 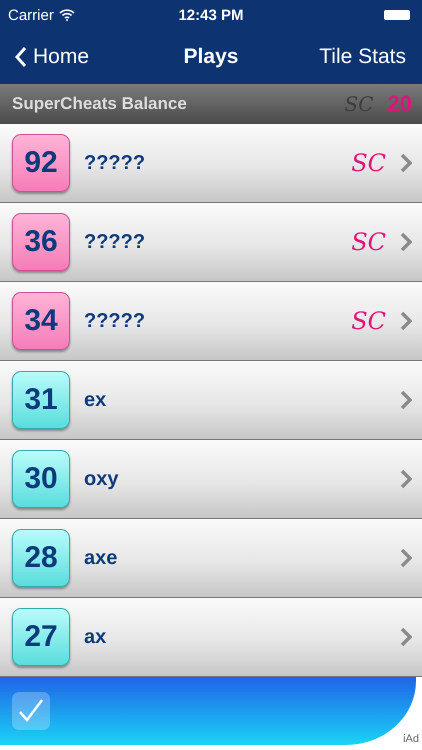 What do you see at coordinates (41, 400) in the screenshot?
I see `score-tile: 31` at bounding box center [41, 400].